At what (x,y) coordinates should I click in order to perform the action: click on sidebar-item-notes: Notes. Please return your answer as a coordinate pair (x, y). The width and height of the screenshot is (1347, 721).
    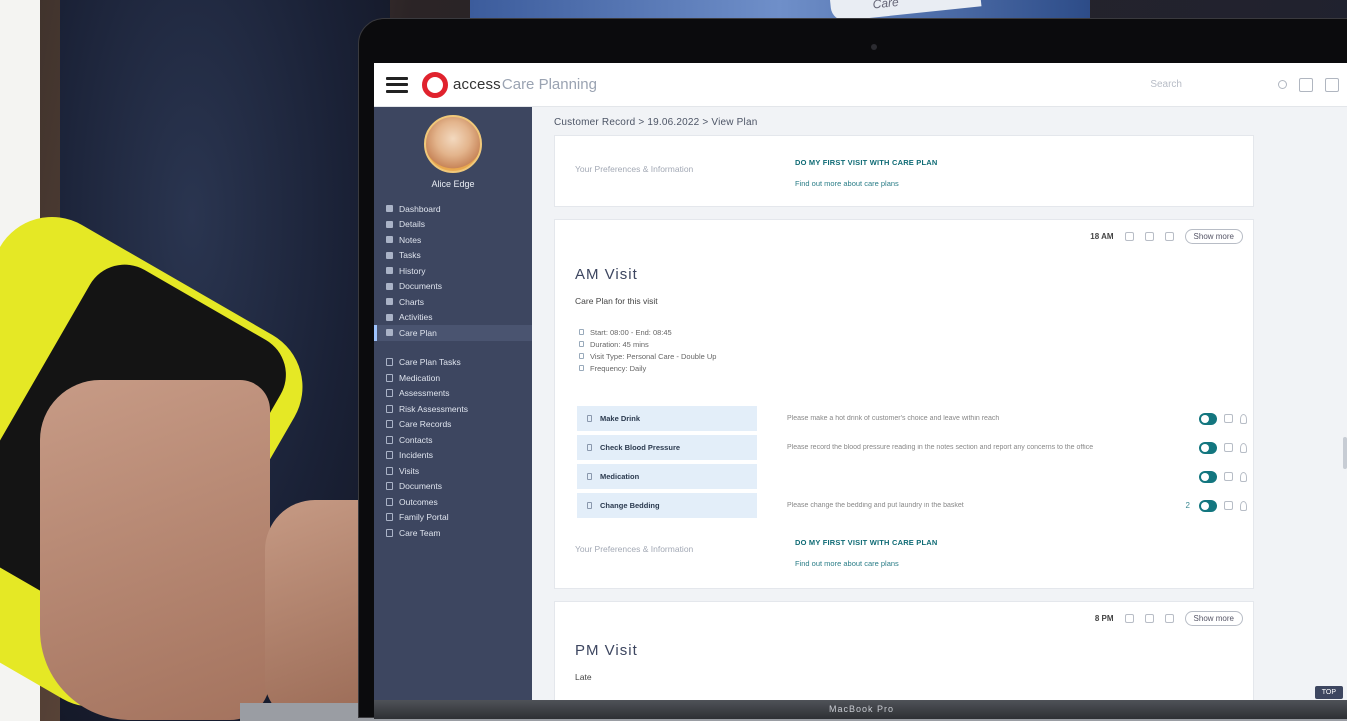
    Looking at the image, I should click on (453, 240).